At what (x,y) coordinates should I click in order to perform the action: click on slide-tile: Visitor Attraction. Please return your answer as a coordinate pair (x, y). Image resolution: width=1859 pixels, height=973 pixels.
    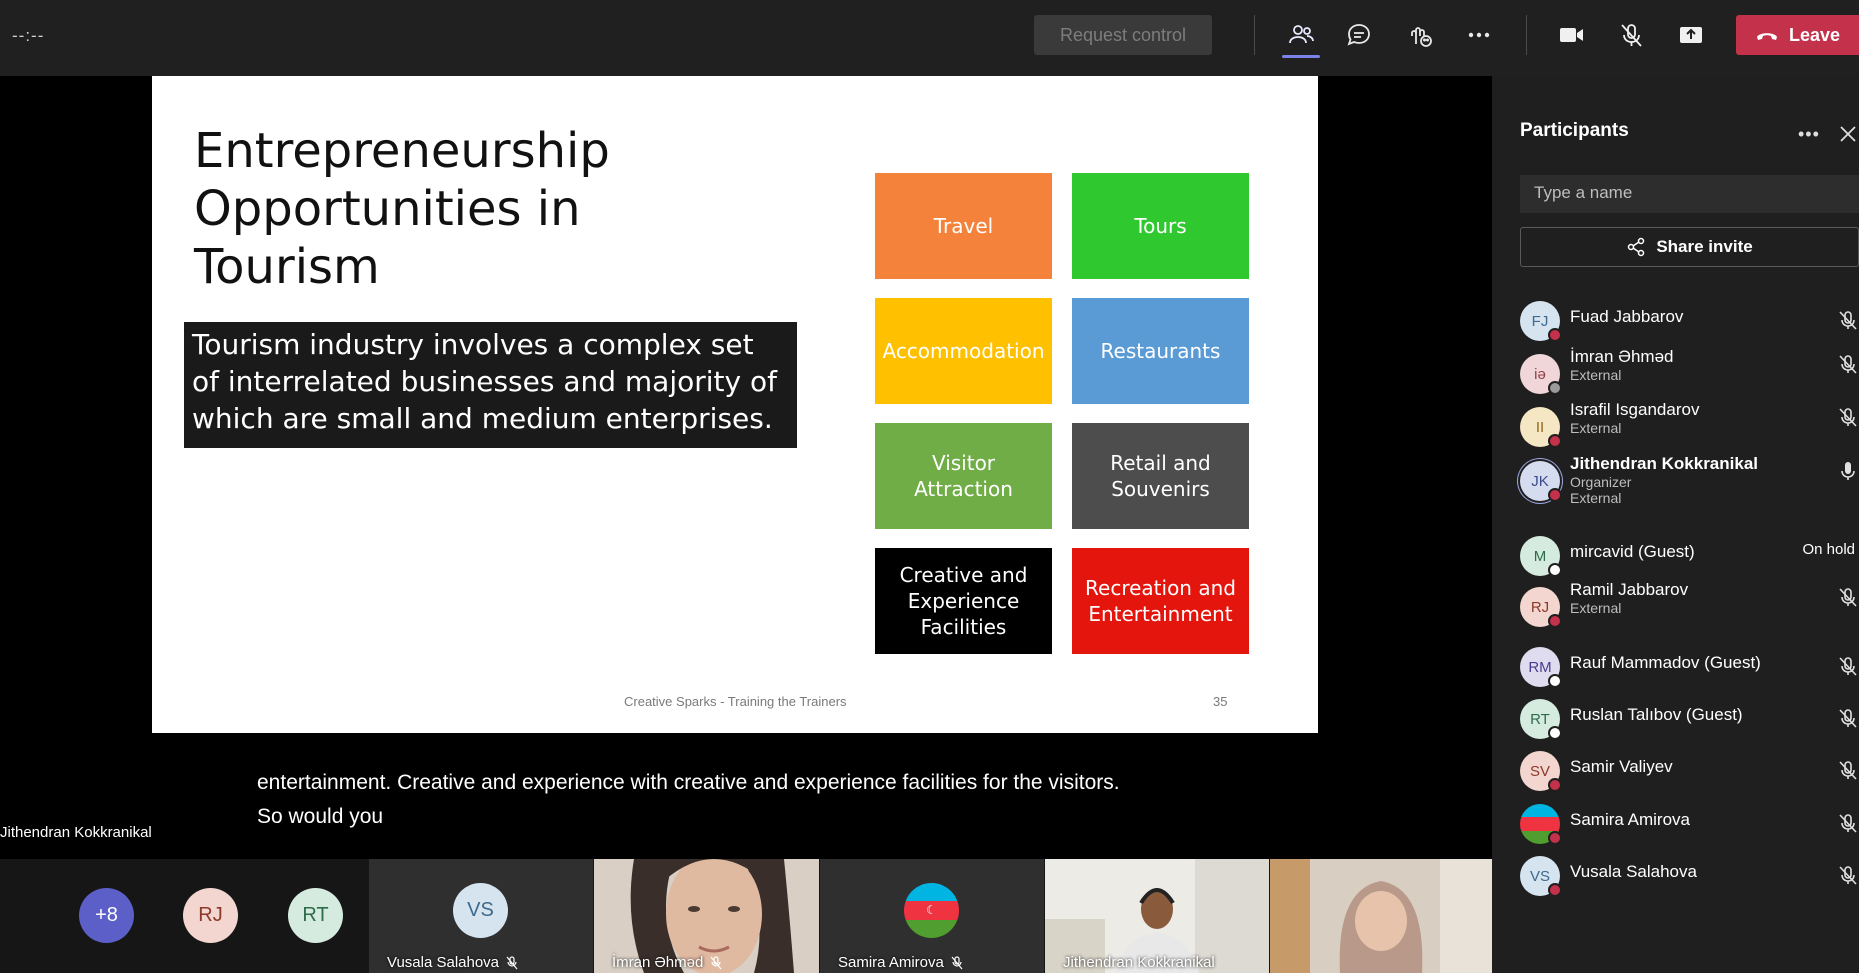
    Looking at the image, I should click on (963, 476).